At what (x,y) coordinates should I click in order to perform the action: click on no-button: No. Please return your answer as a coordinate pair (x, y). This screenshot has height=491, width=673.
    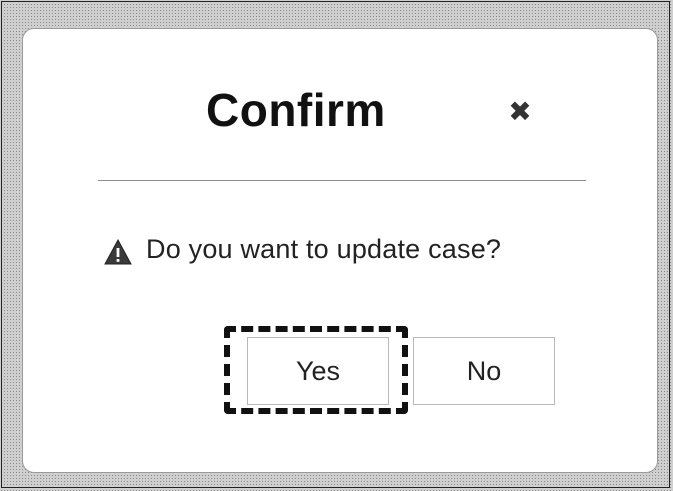
    Looking at the image, I should click on (484, 371).